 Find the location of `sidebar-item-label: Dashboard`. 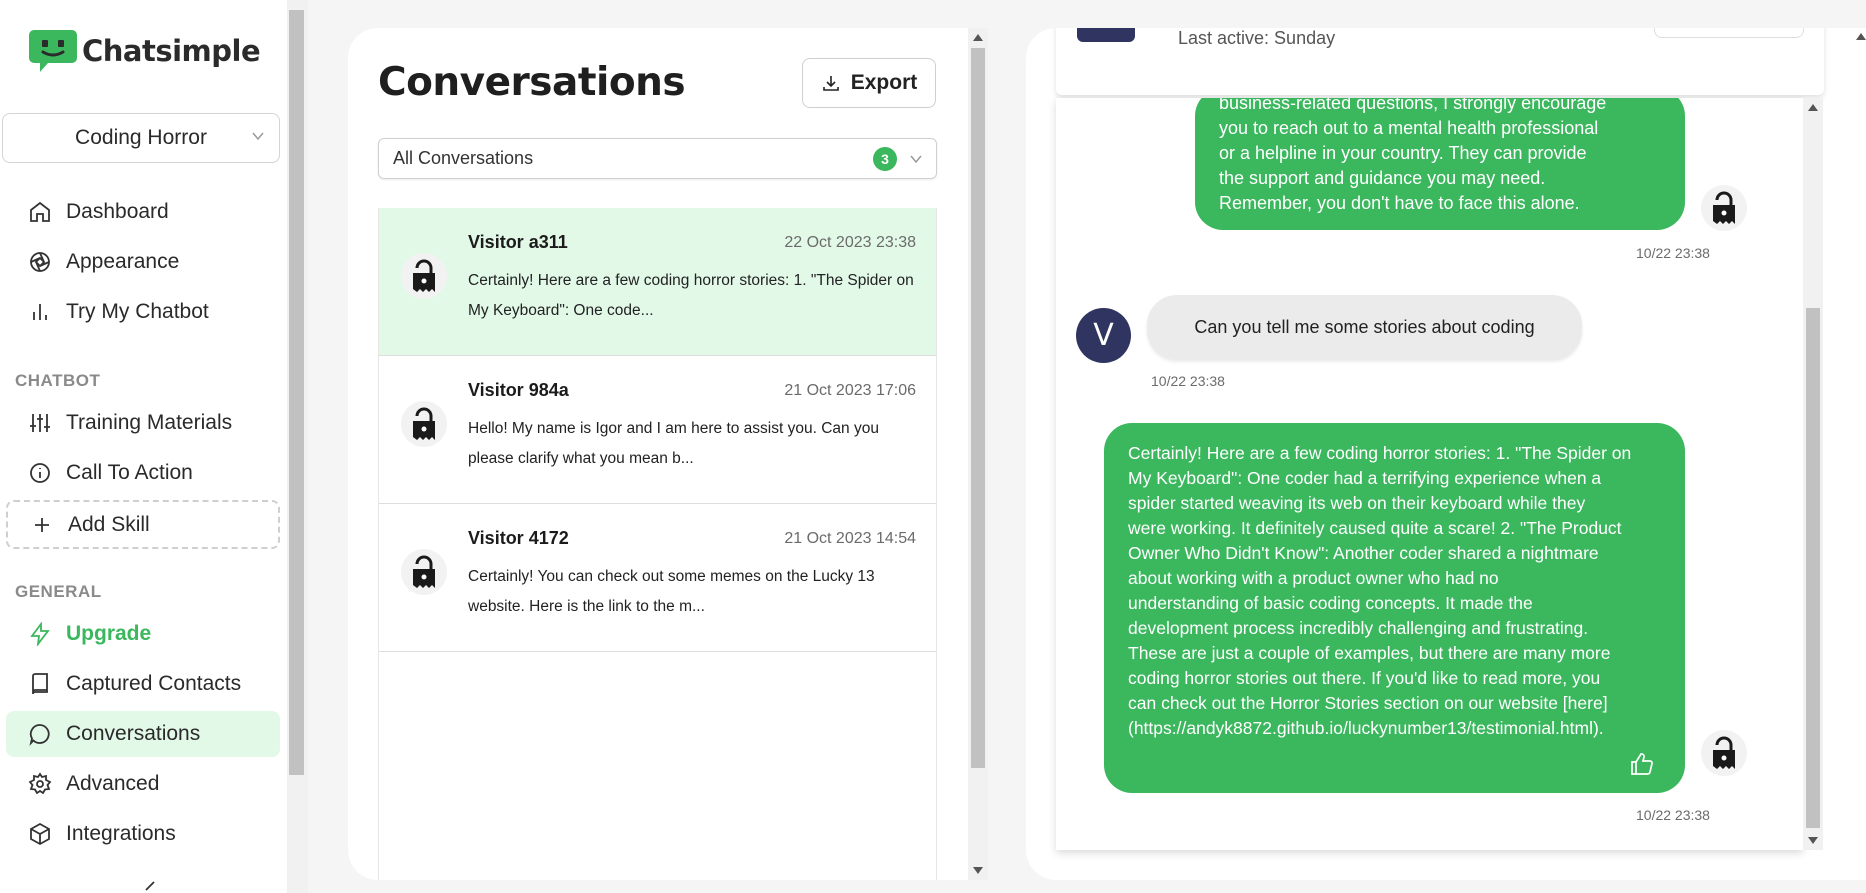

sidebar-item-label: Dashboard is located at coordinates (117, 211).